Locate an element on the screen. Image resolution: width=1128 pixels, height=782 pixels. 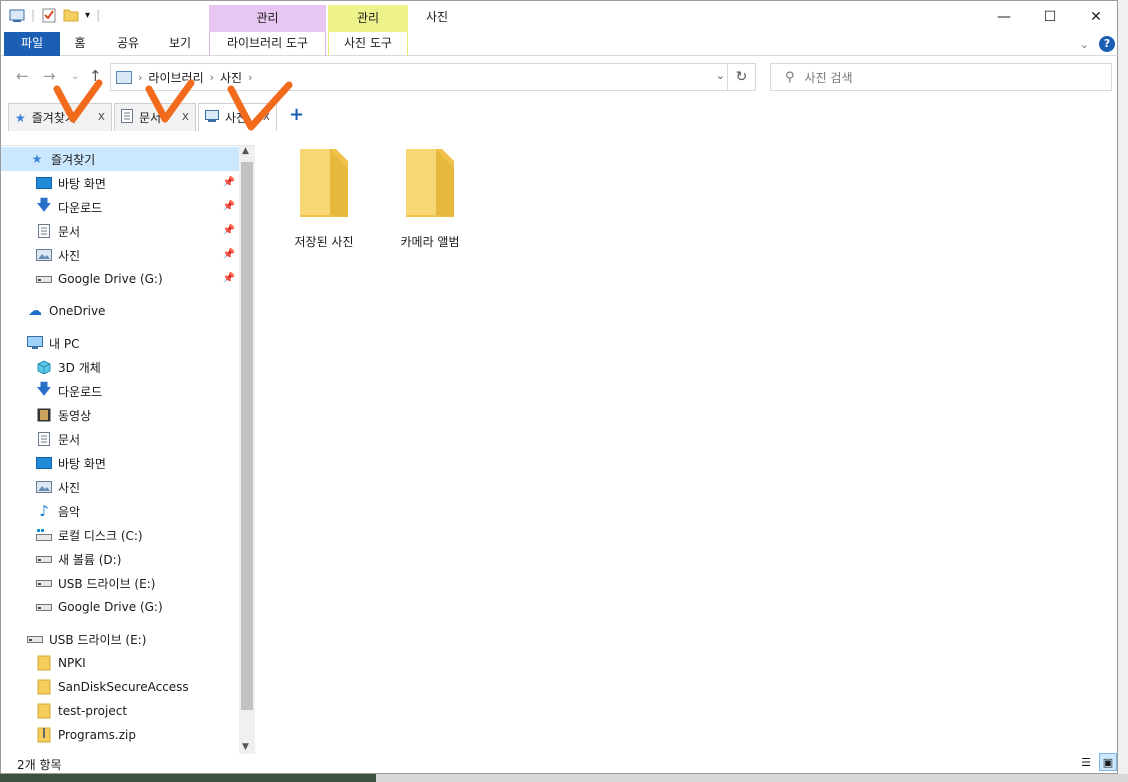
nav-3d-objects: 3D 개체 is located at coordinates (120, 367).